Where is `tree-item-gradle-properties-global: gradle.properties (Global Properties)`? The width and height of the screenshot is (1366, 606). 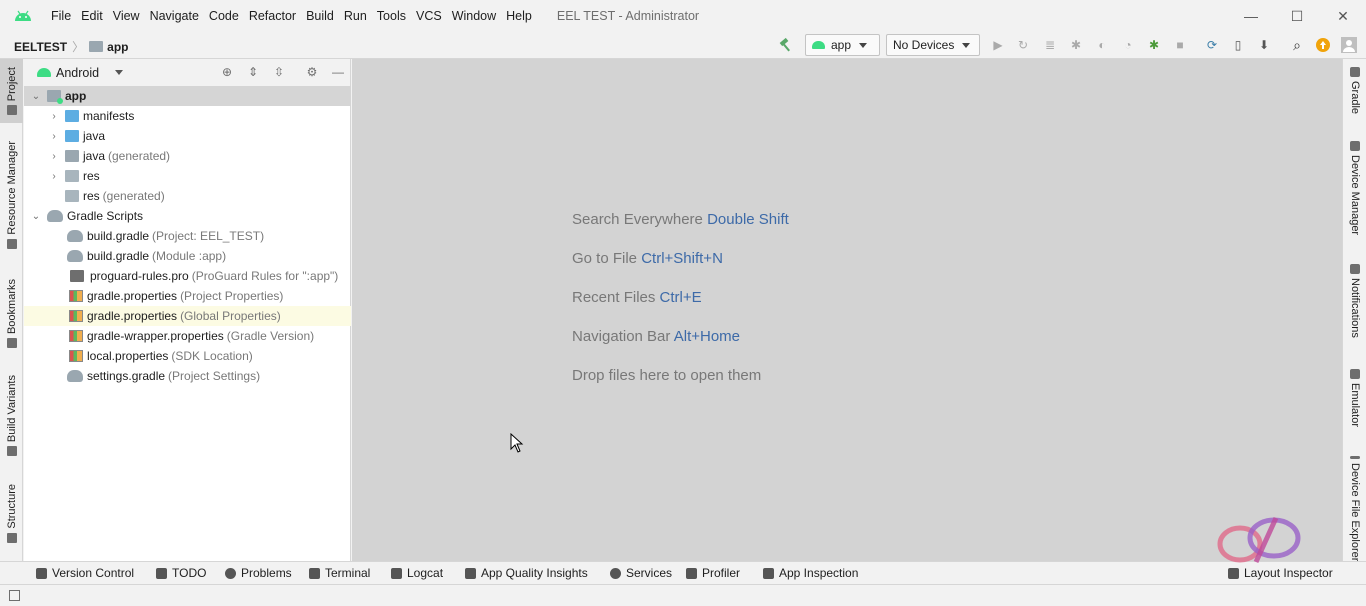
tree-item-gradle-properties-global: gradle.properties (Global Properties) is located at coordinates (187, 316).